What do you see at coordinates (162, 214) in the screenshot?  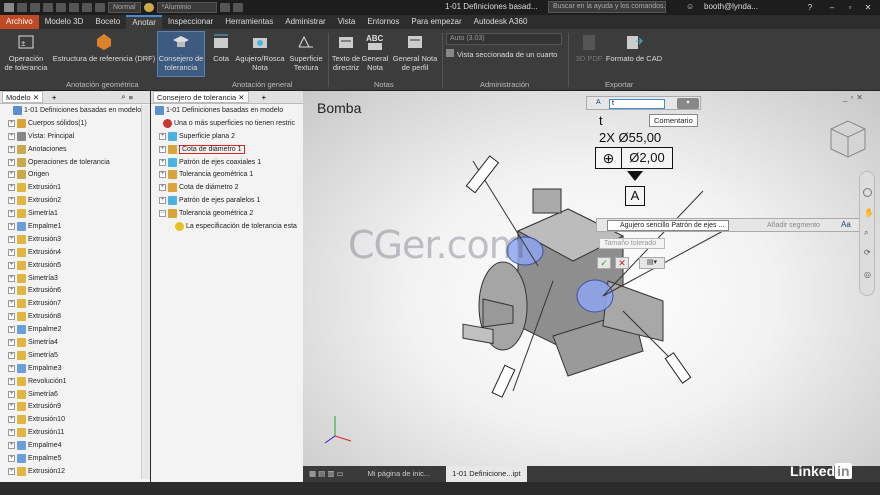 I see `expand-toggle: −` at bounding box center [162, 214].